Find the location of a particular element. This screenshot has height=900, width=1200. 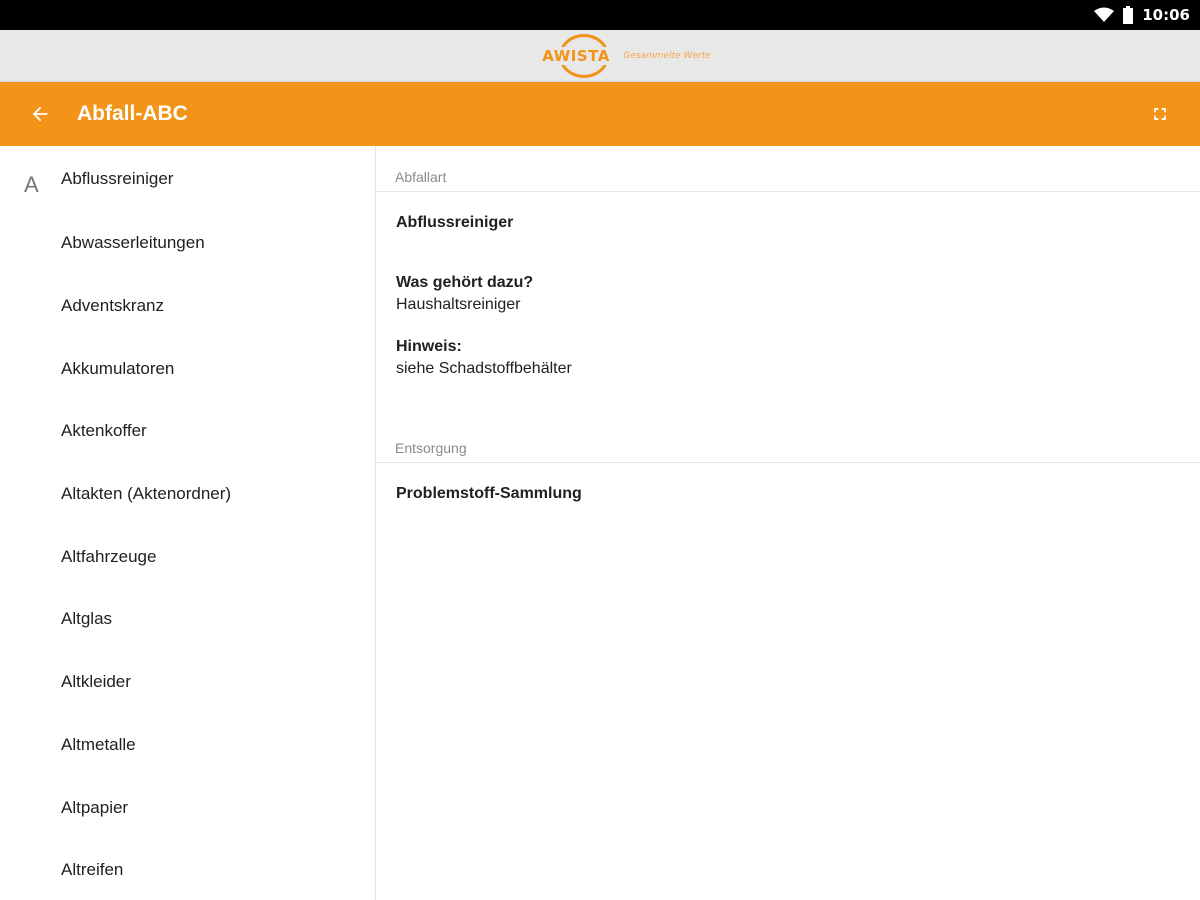

list-item: Altmetalle is located at coordinates (187, 745).